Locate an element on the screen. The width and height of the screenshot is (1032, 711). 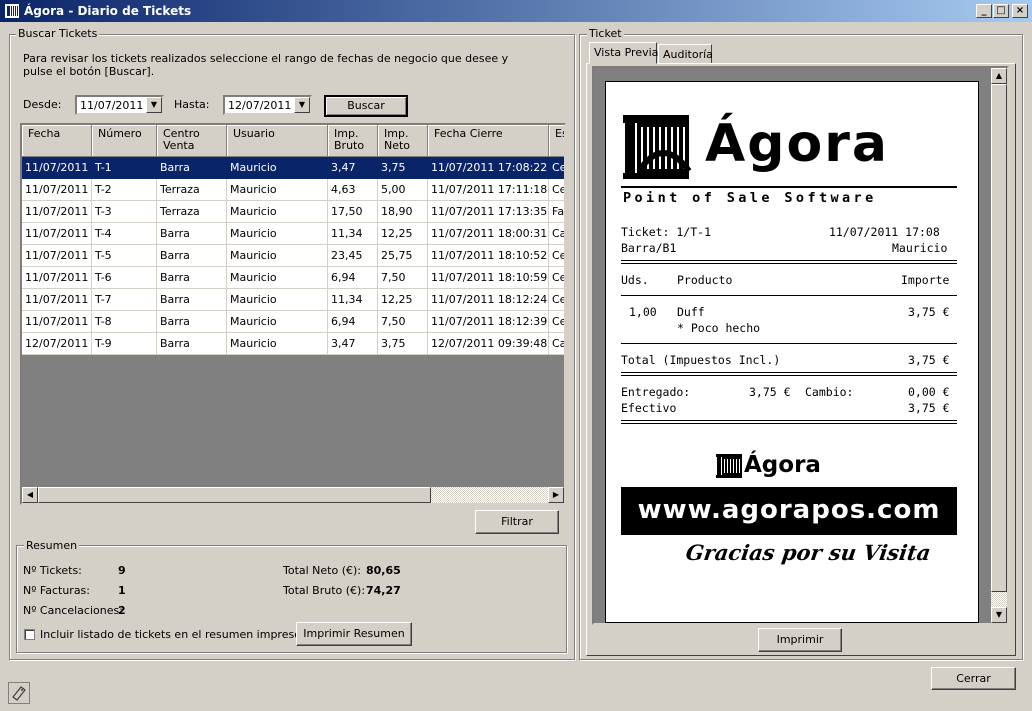
vertical-scrollbar: ▲ ▼ is located at coordinates (999, 345).